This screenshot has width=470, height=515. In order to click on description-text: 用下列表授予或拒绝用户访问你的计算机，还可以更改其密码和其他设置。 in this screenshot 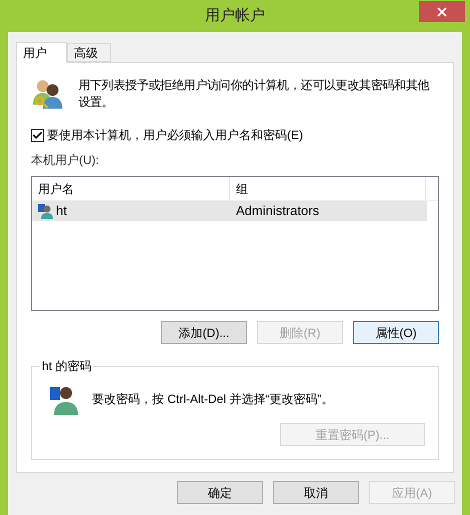, I will do `click(254, 94)`.